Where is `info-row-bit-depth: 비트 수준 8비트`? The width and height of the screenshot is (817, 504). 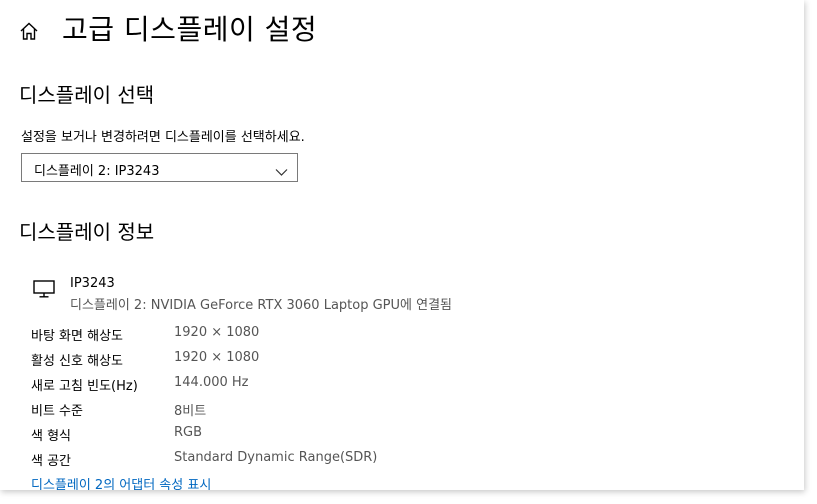
info-row-bit-depth: 비트 수준 8비트 is located at coordinates (311, 410).